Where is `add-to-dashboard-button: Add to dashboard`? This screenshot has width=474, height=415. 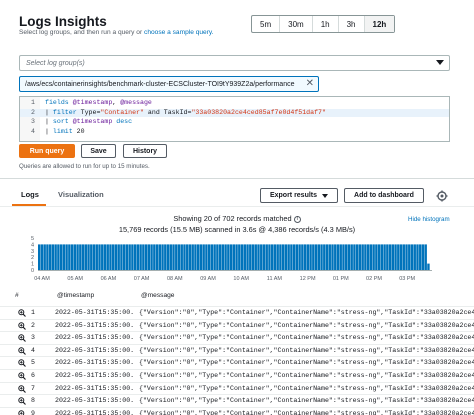 add-to-dashboard-button: Add to dashboard is located at coordinates (384, 195).